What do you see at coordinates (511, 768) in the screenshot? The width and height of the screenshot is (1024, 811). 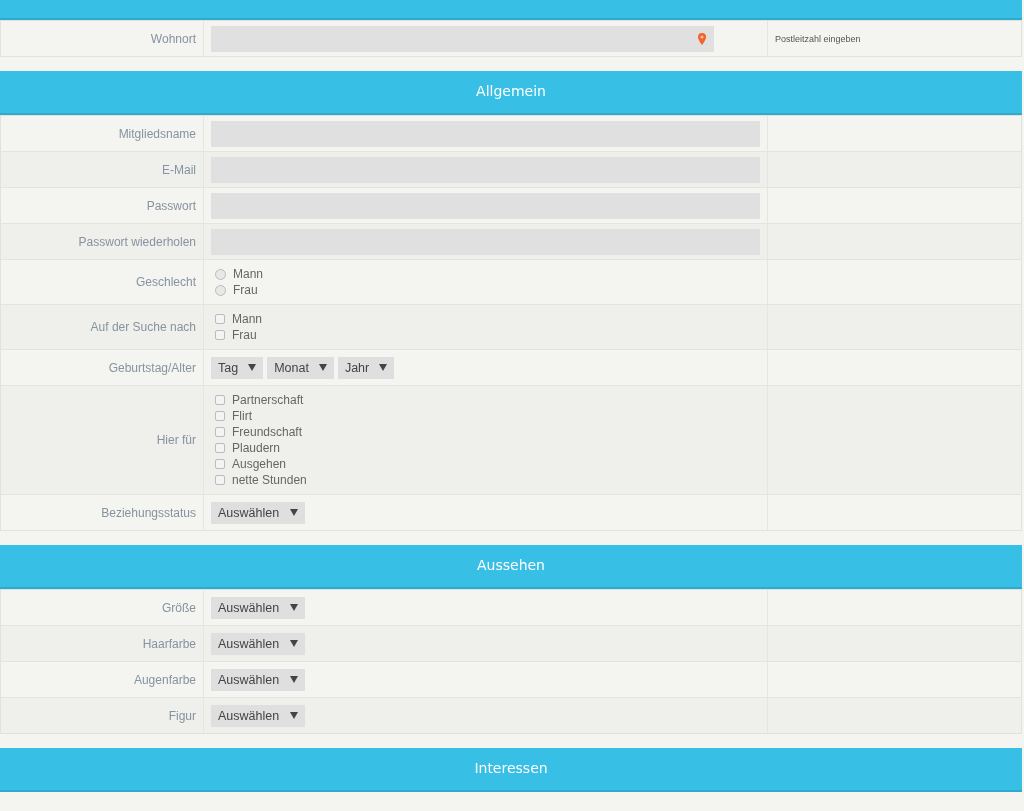 I see `section-title: Interessen` at bounding box center [511, 768].